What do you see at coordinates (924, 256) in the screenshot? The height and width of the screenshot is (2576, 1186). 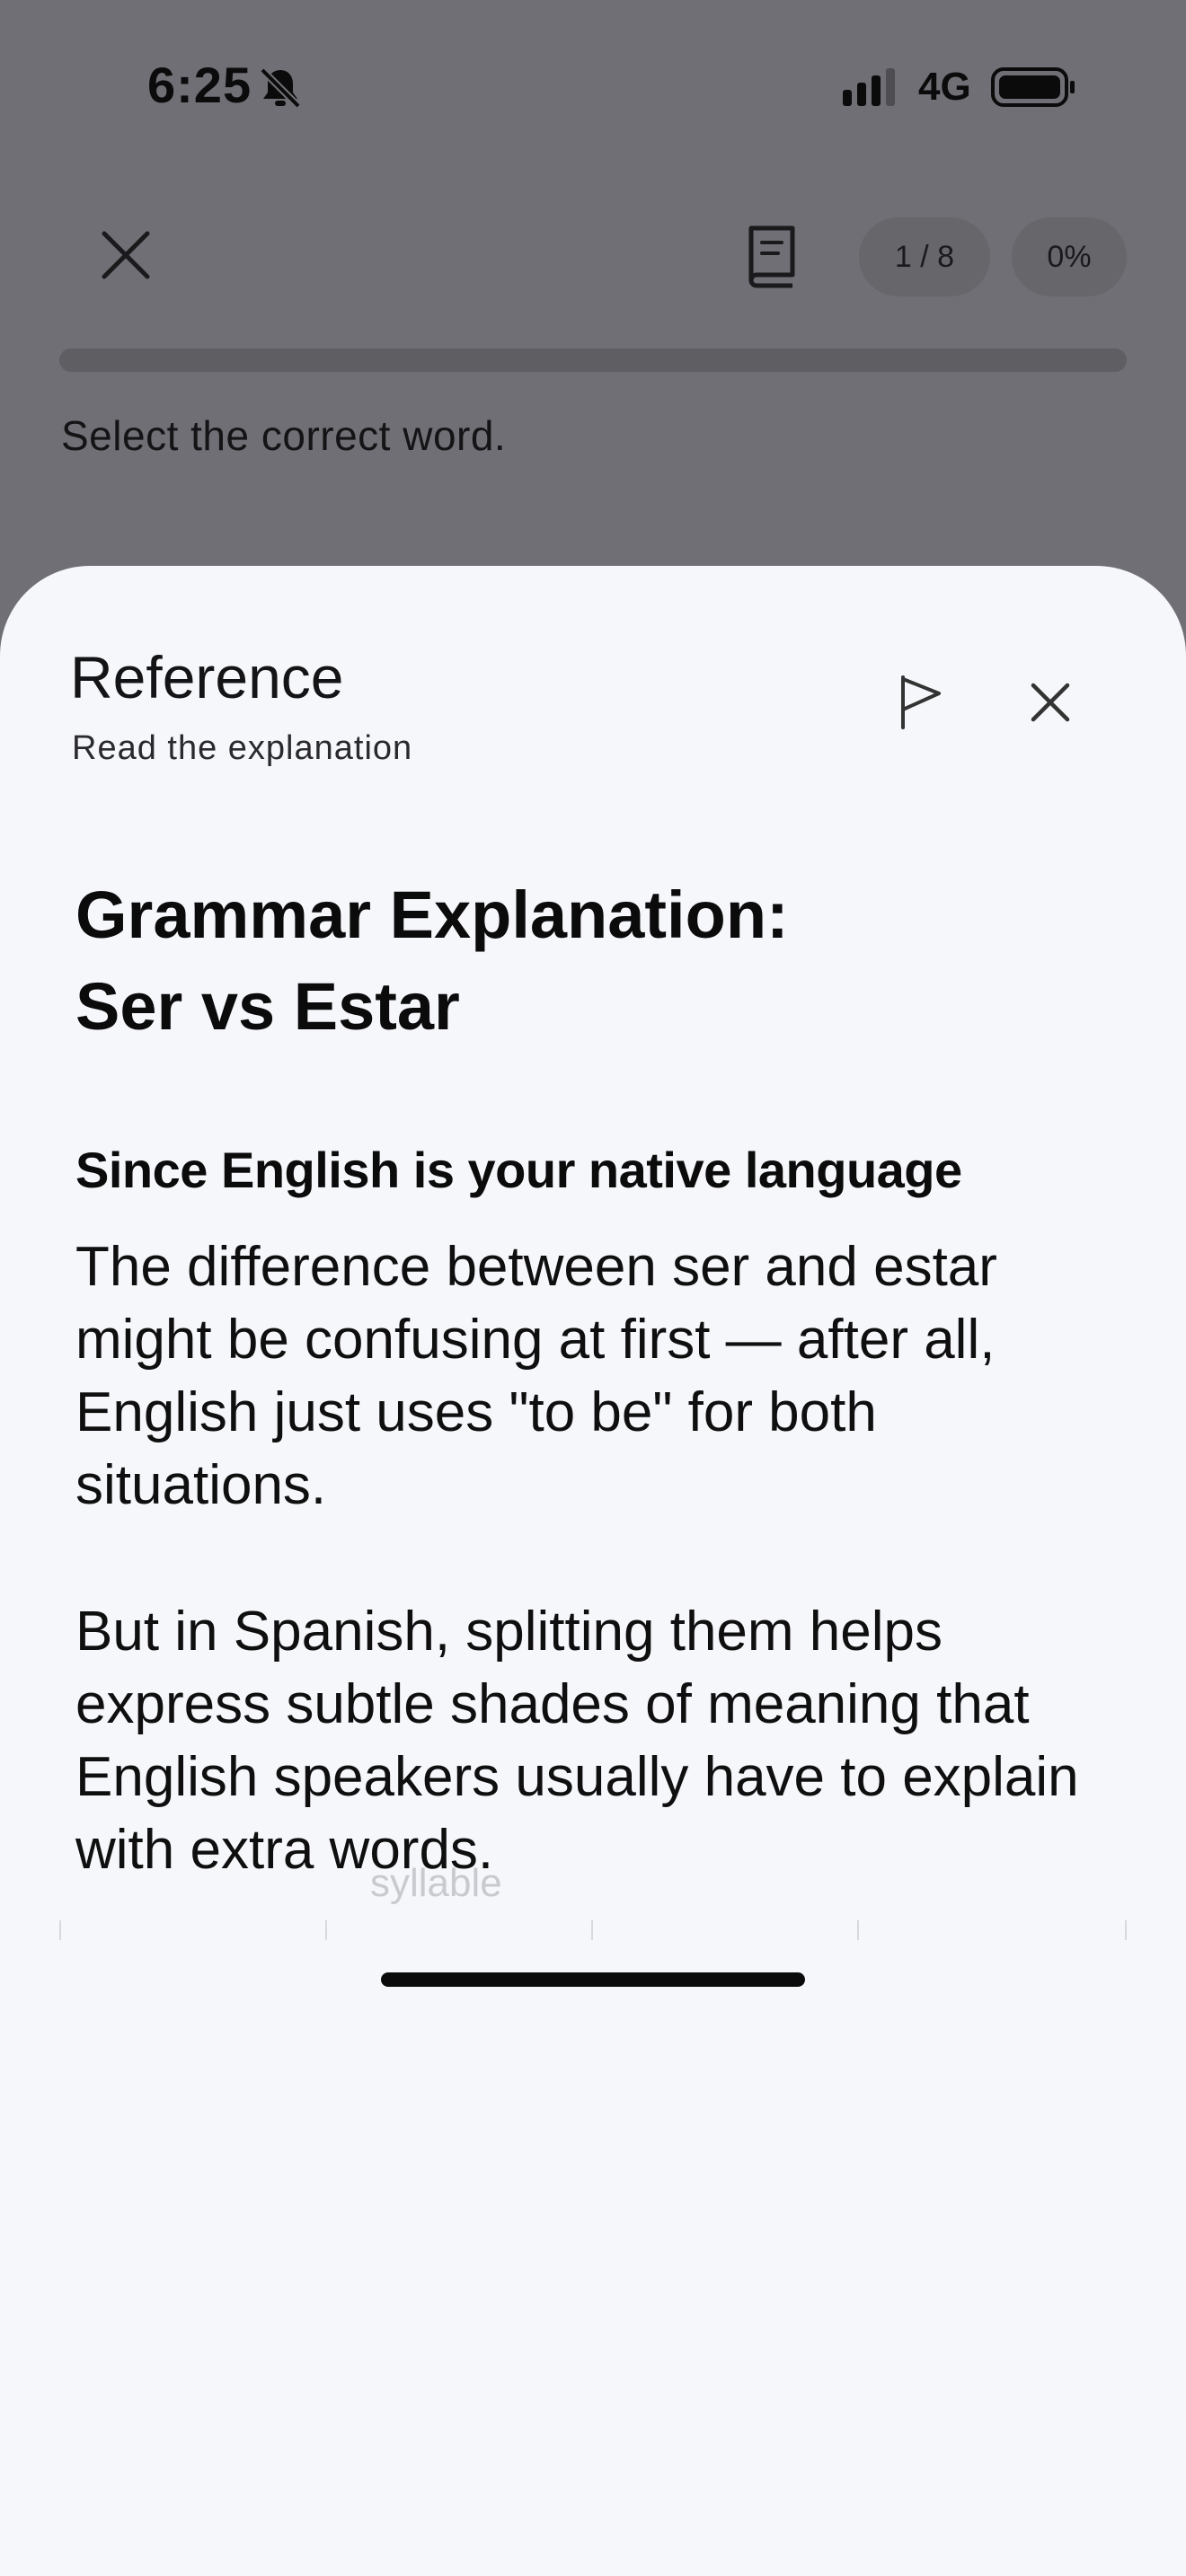 I see `question-progress-pill: 1 / 8` at bounding box center [924, 256].